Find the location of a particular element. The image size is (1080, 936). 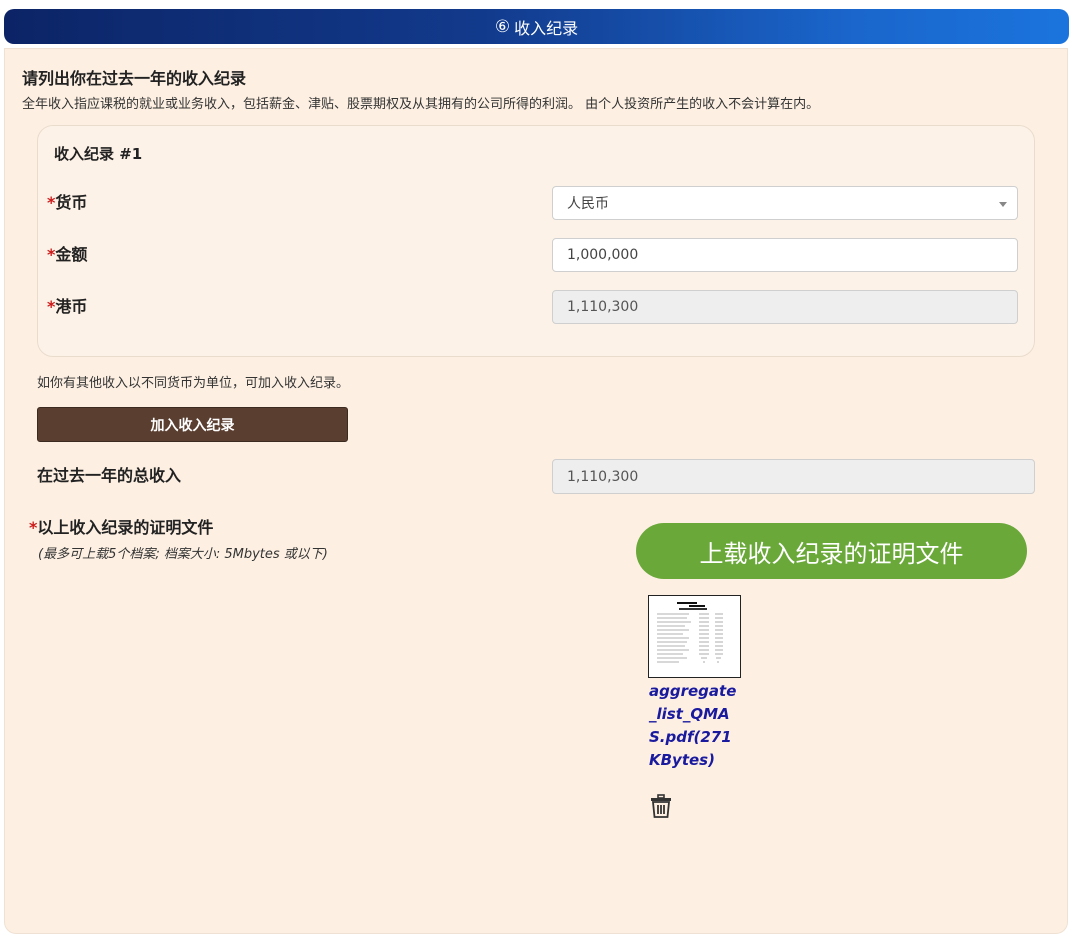

hkd-label-text: 港币 is located at coordinates (71, 306).